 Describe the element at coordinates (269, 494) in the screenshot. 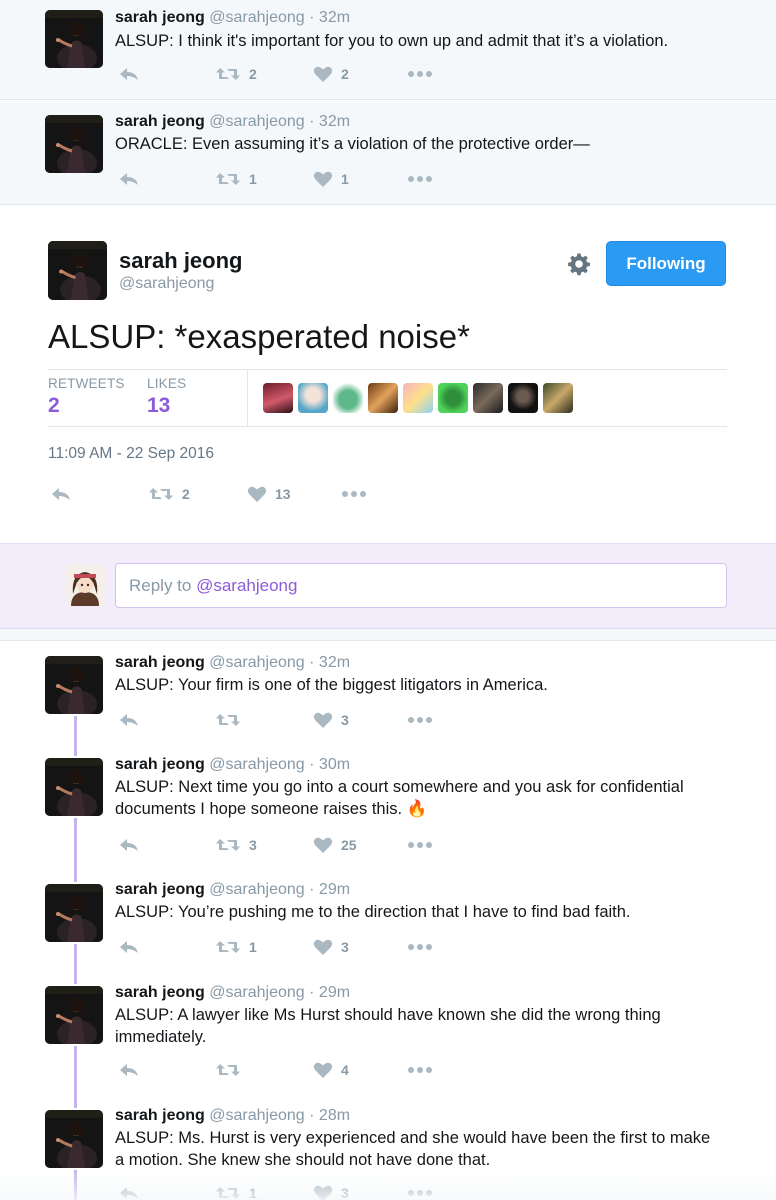

I see `like-button: 13` at that location.